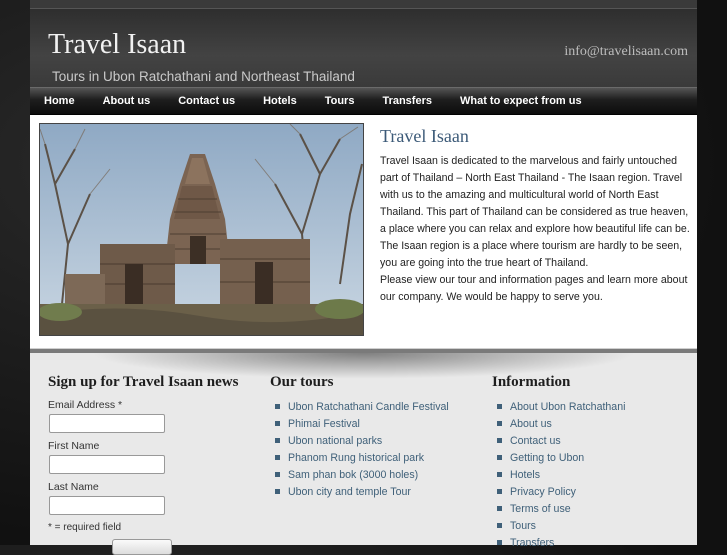 The height and width of the screenshot is (555, 727). Describe the element at coordinates (531, 382) in the screenshot. I see `information-title: Information` at that location.